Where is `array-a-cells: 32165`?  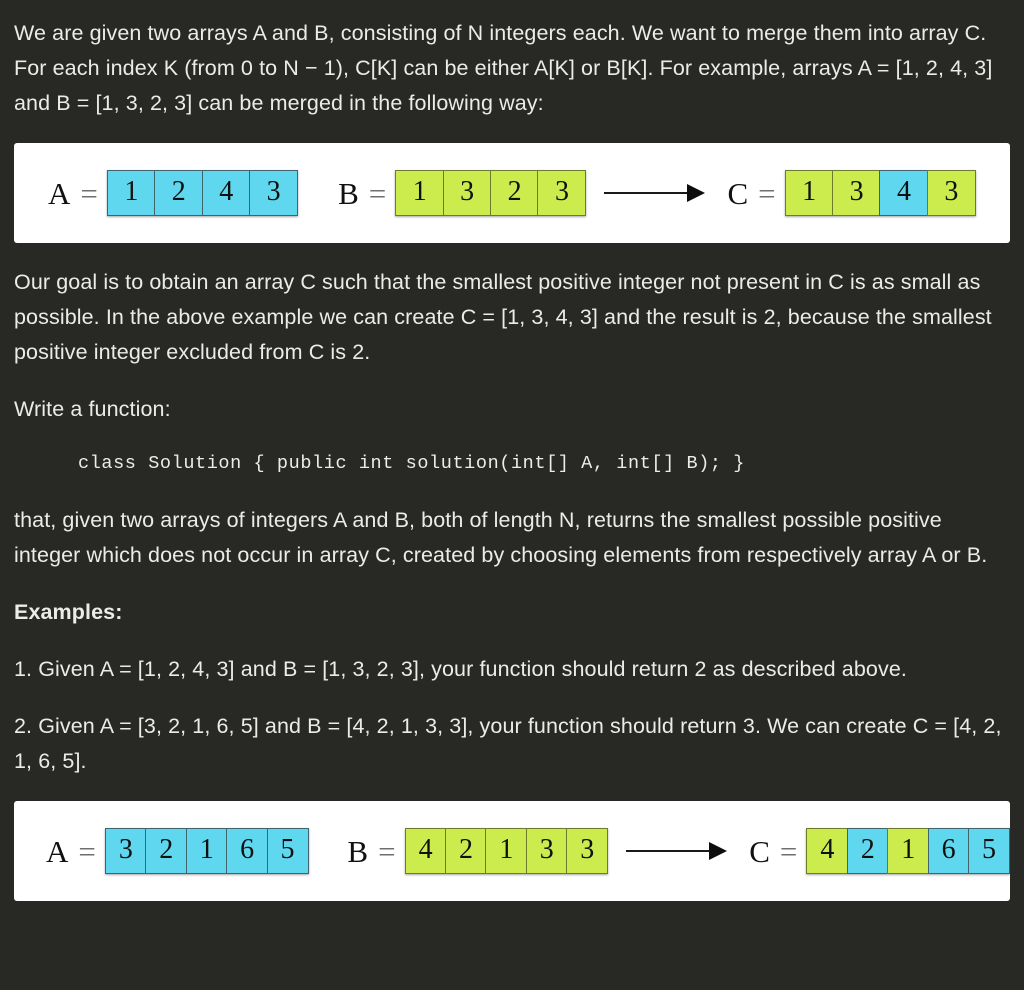
array-a-cells: 32165 is located at coordinates (206, 851).